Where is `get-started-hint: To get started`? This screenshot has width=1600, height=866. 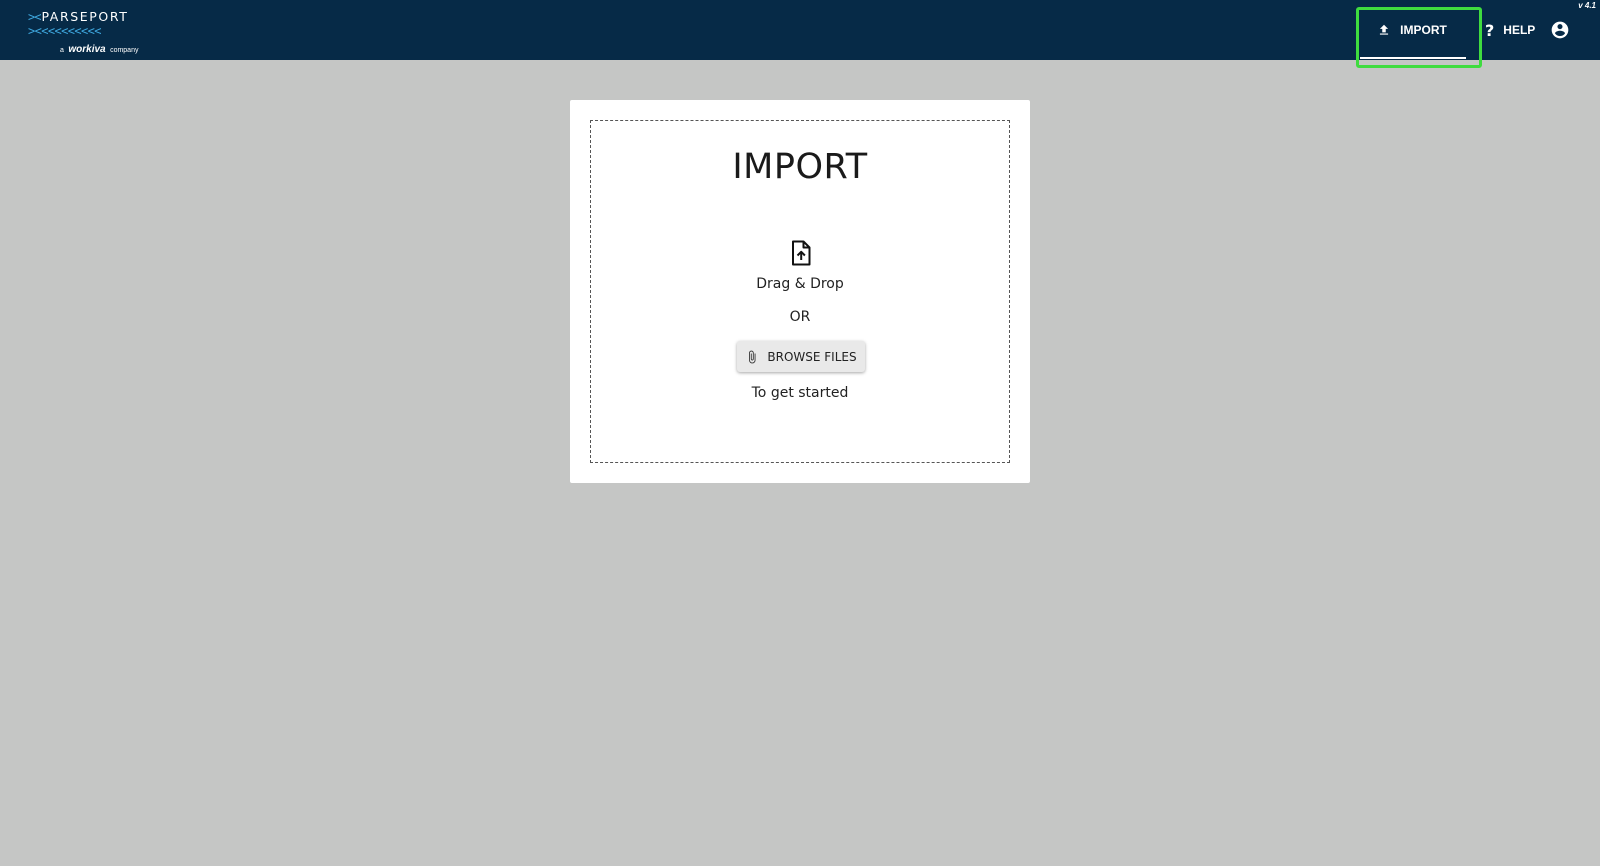
get-started-hint: To get started is located at coordinates (800, 393).